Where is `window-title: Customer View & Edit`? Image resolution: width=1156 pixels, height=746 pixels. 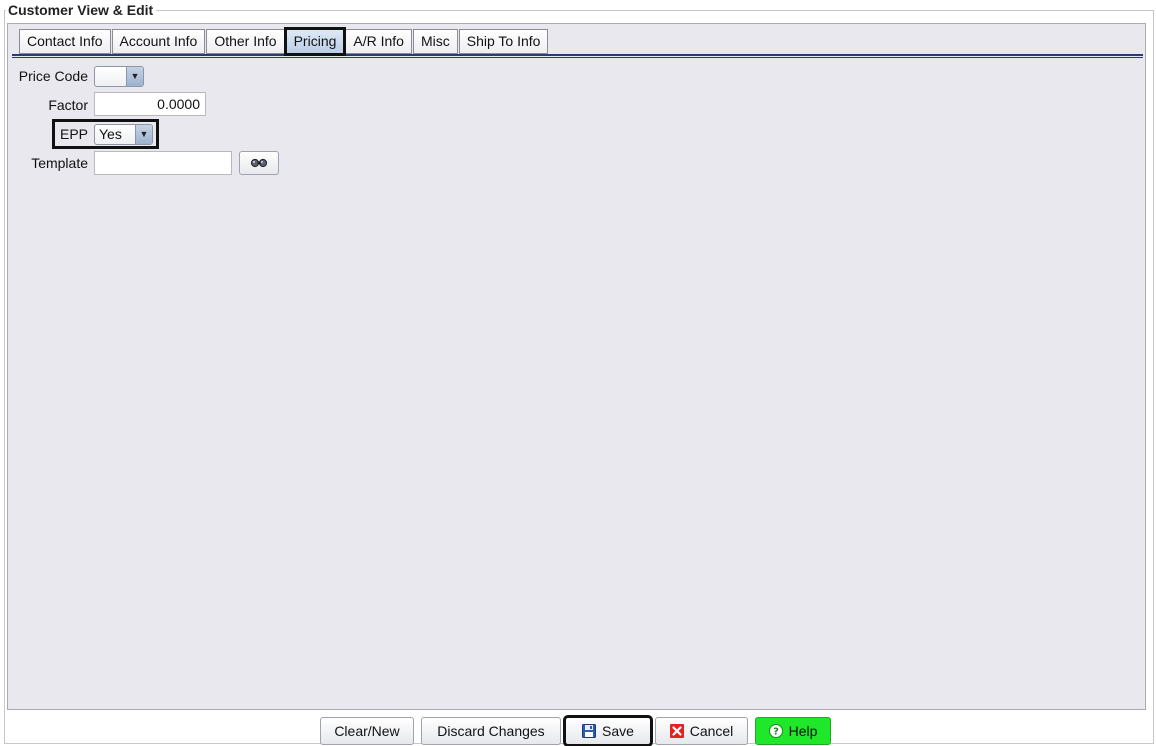 window-title: Customer View & Edit is located at coordinates (81, 10).